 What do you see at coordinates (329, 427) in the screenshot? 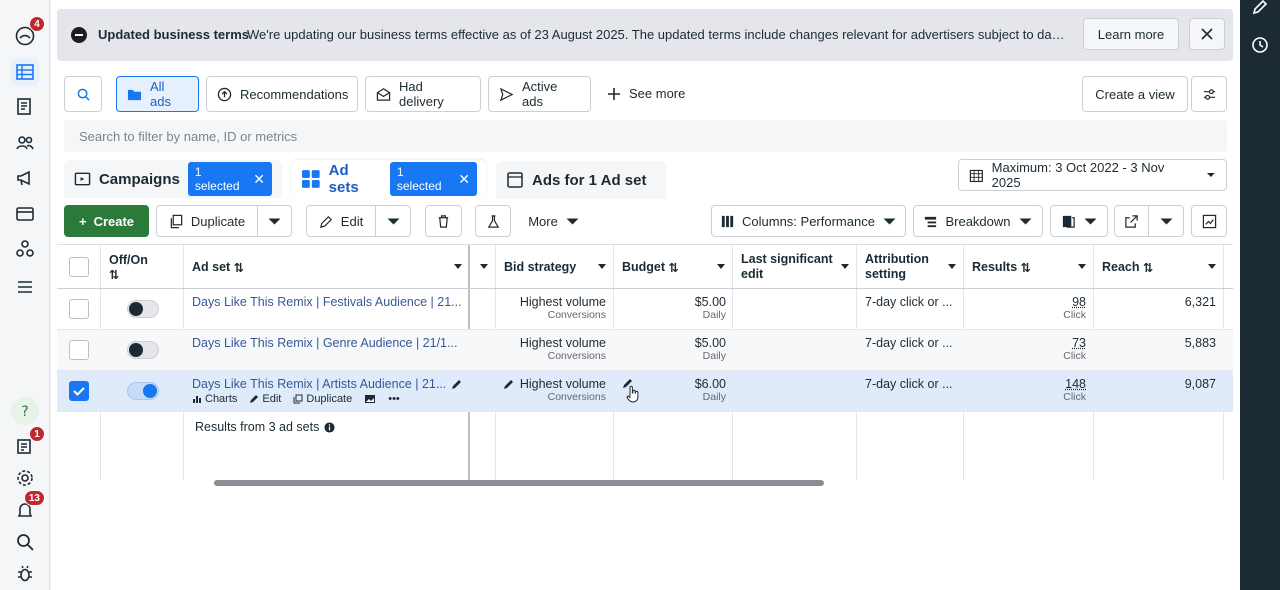
I see `info-icon` at bounding box center [329, 427].